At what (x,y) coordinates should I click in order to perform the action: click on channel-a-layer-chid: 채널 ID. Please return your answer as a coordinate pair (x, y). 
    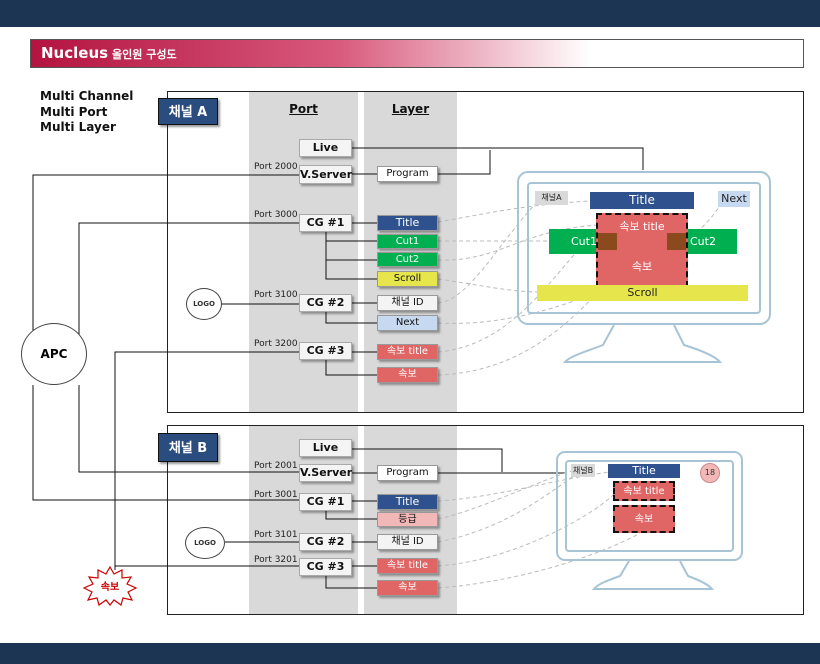
    Looking at the image, I should click on (407, 303).